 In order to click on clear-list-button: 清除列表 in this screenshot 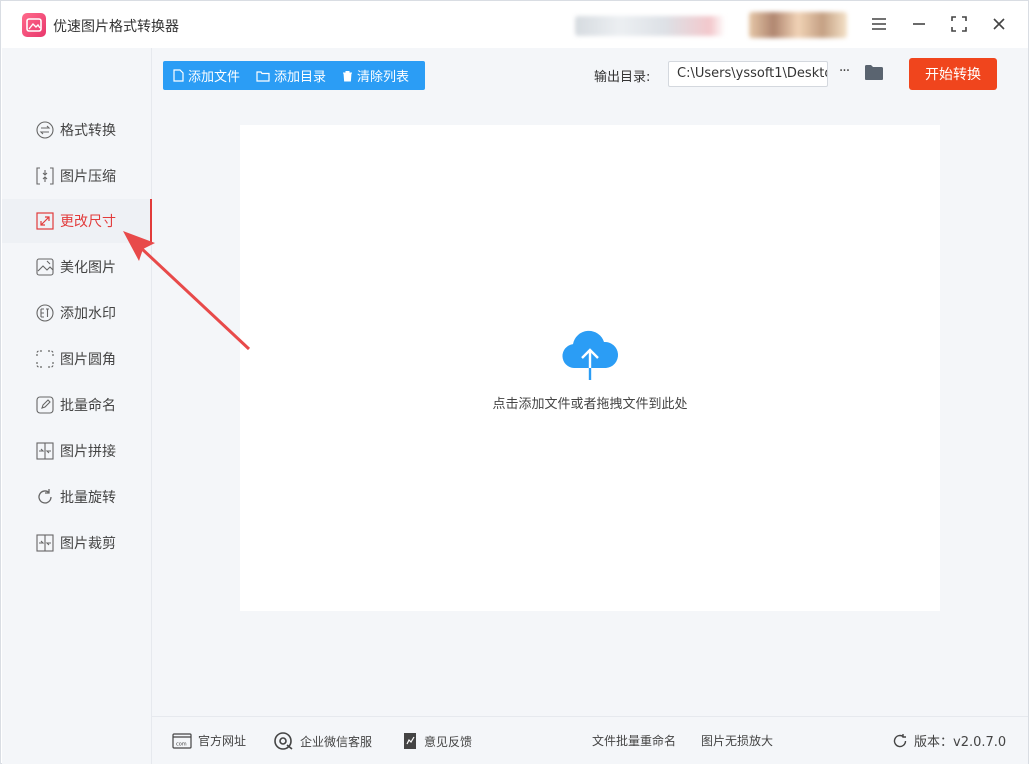, I will do `click(373, 75)`.